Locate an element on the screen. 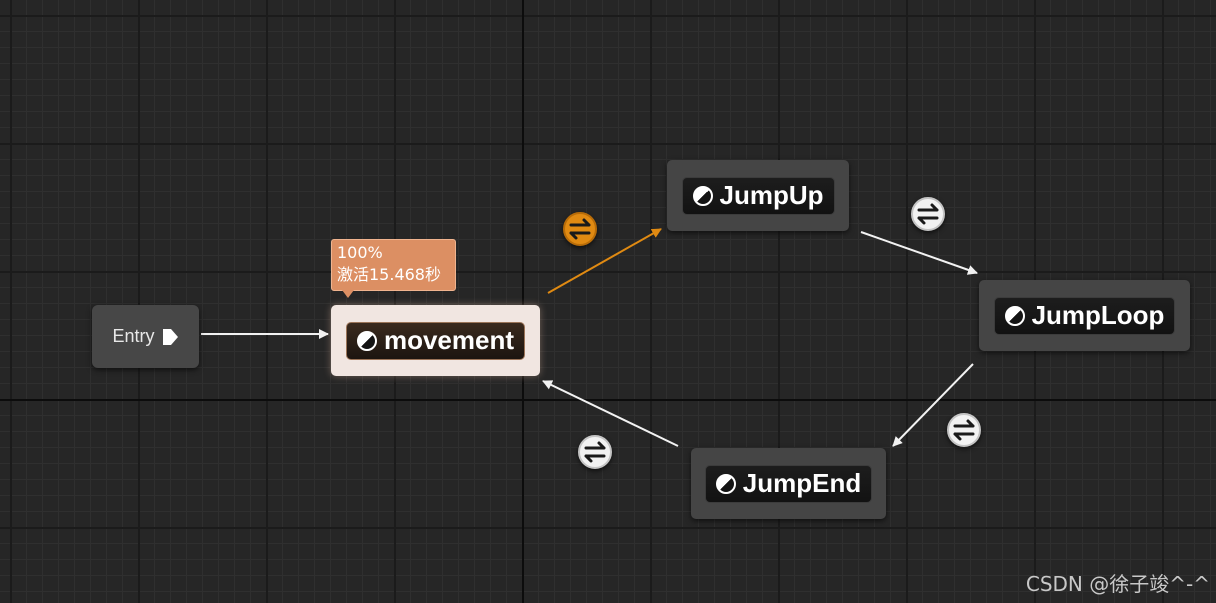 The height and width of the screenshot is (603, 1216). state-node-movement: movement is located at coordinates (435, 340).